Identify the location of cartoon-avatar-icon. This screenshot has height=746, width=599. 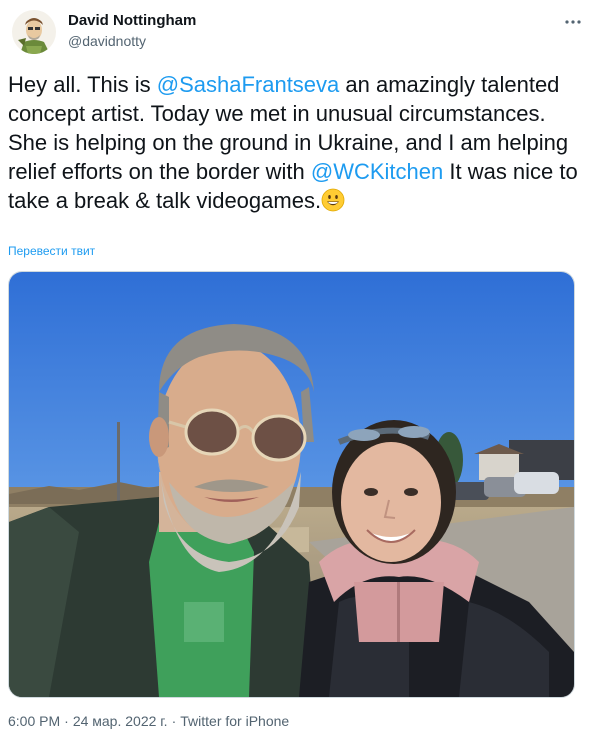
(34, 32).